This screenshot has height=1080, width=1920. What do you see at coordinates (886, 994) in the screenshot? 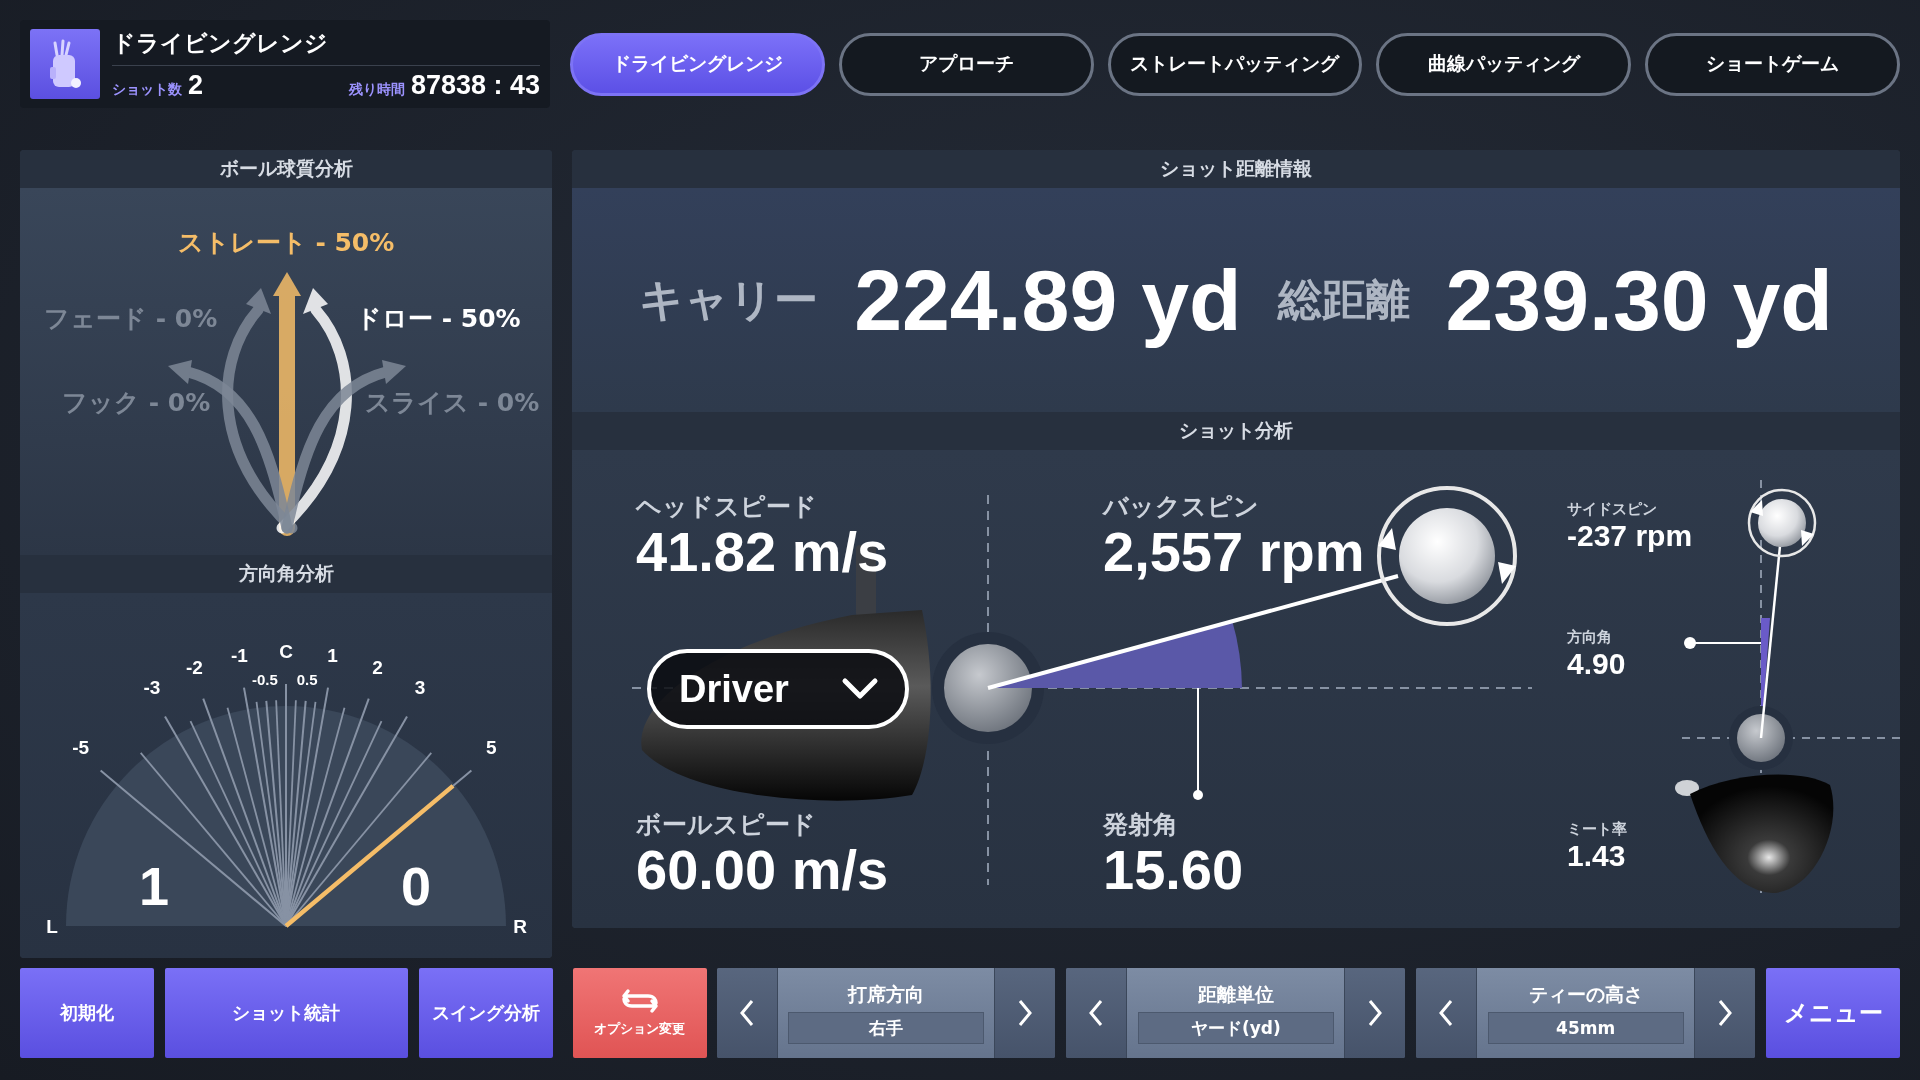
I see `option-title: 打席方向` at bounding box center [886, 994].